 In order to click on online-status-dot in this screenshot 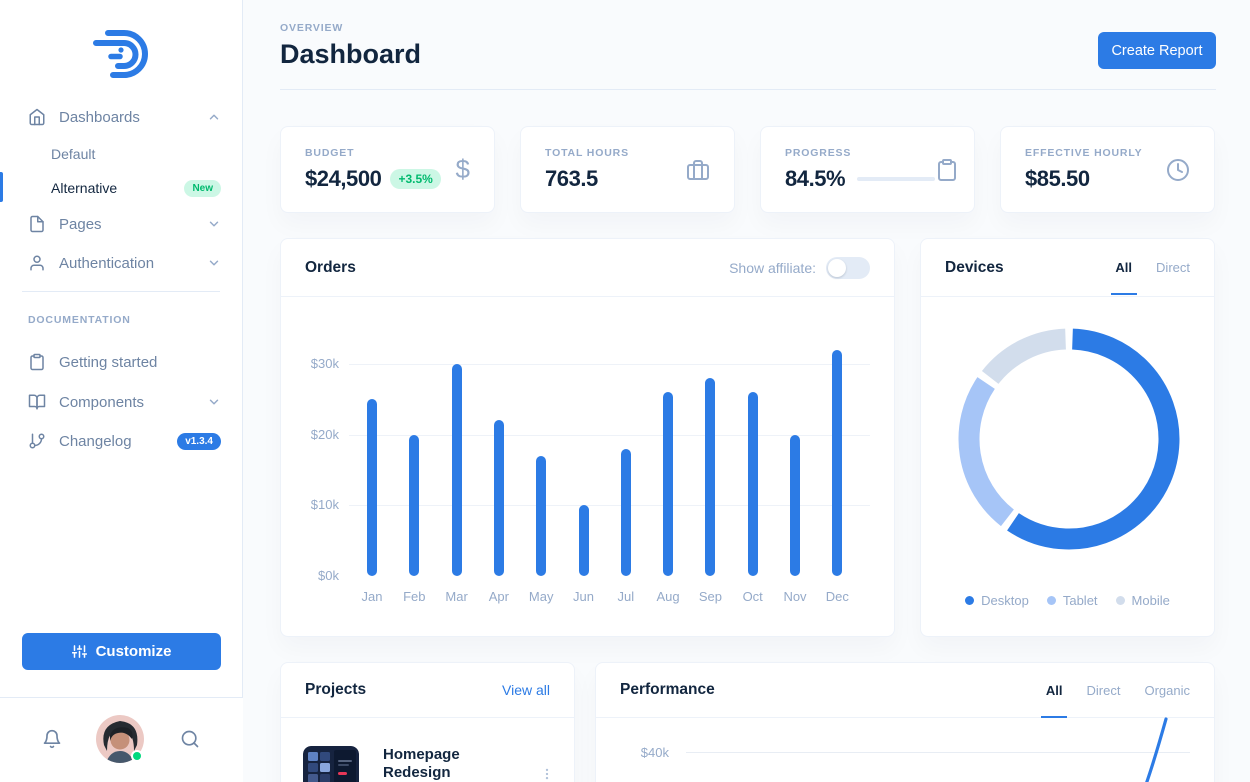, I will do `click(137, 756)`.